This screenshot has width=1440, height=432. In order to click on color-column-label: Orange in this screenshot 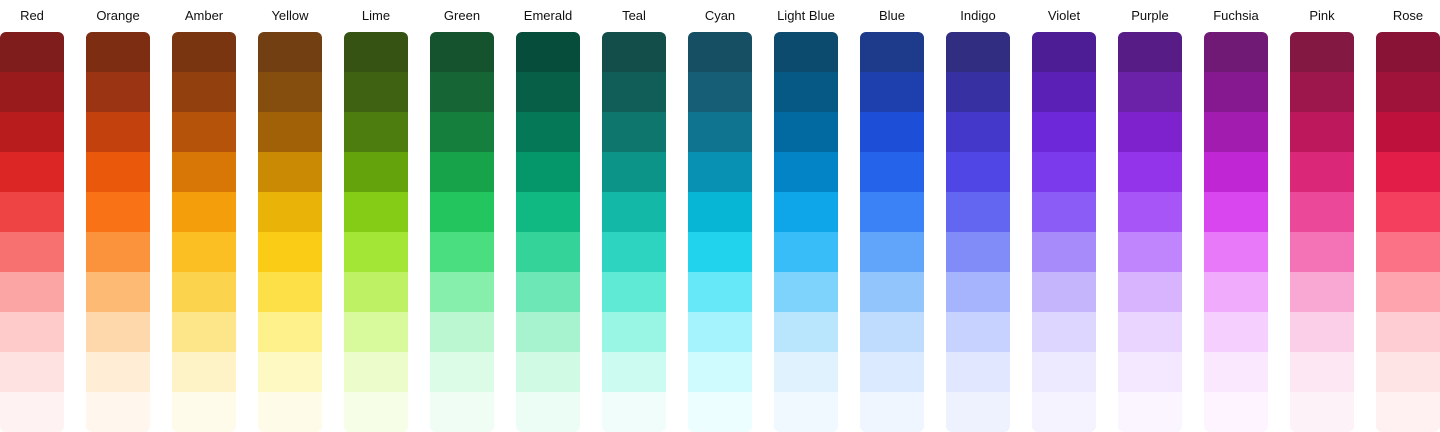, I will do `click(118, 15)`.